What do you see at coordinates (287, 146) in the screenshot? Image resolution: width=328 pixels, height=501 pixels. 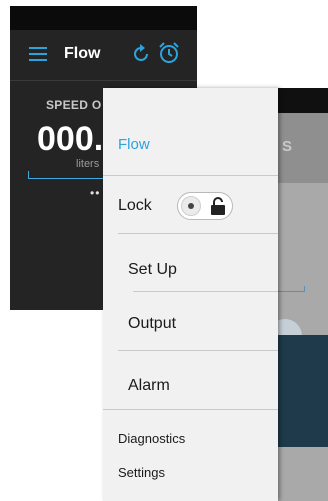 I see `background-tab-fragment: S` at bounding box center [287, 146].